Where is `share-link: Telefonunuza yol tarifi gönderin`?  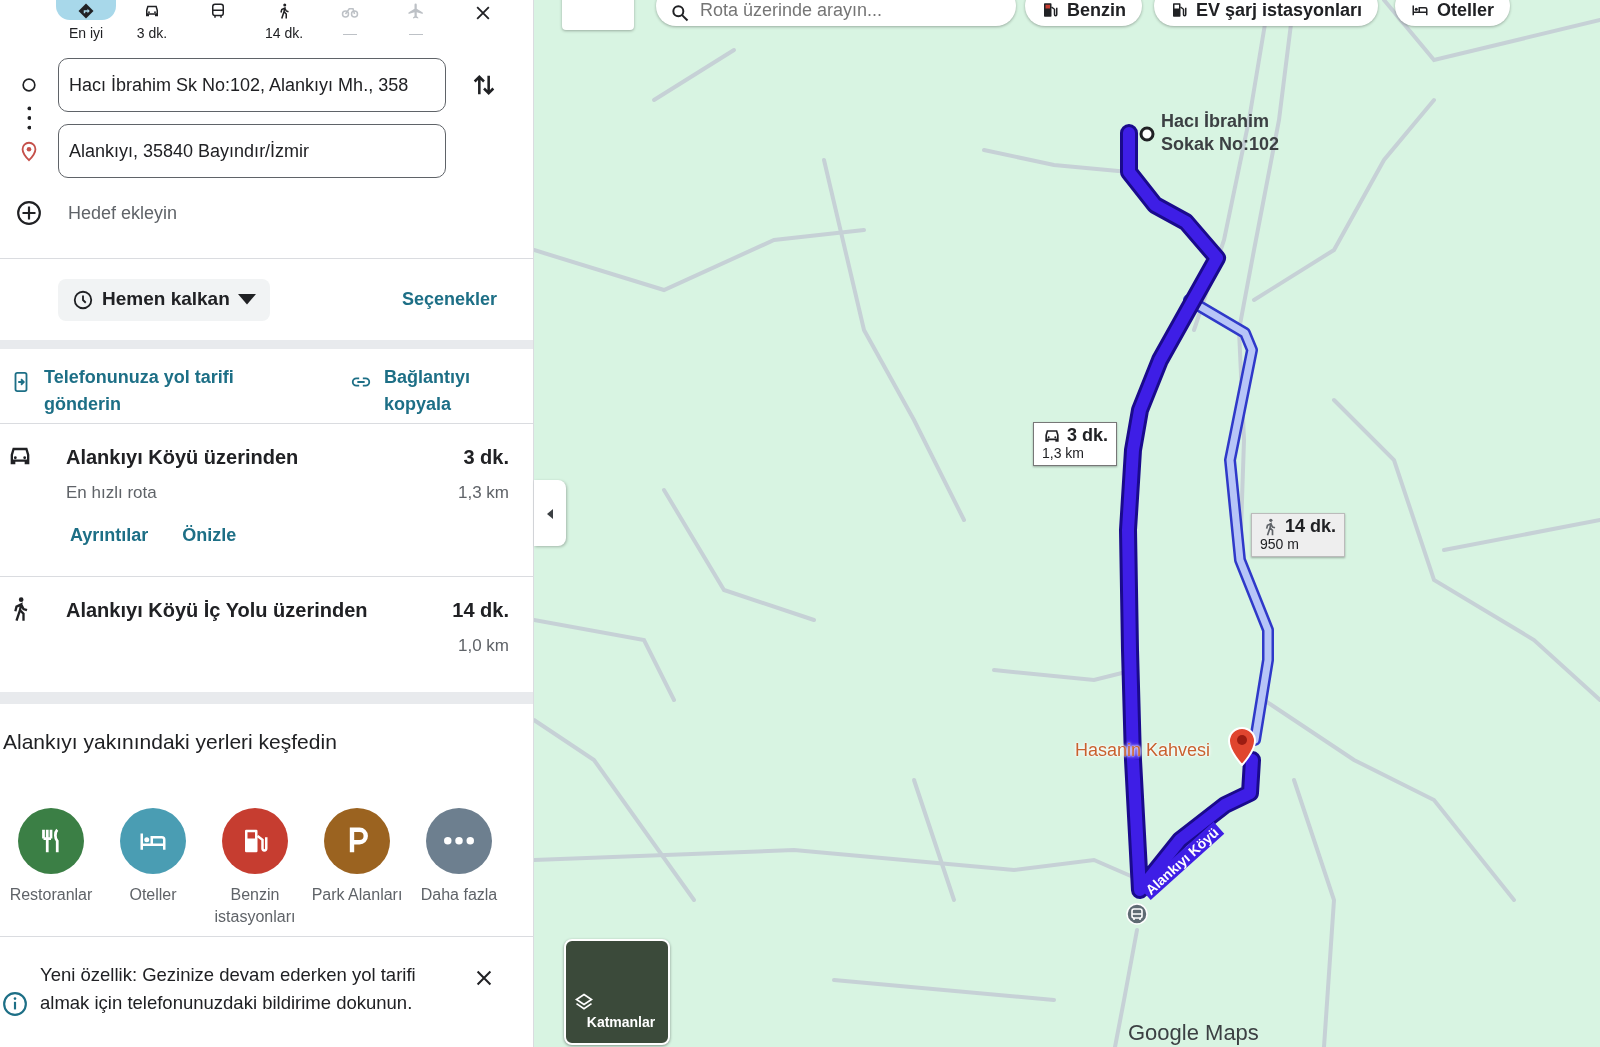 share-link: Telefonunuza yol tarifi gönderin is located at coordinates (154, 391).